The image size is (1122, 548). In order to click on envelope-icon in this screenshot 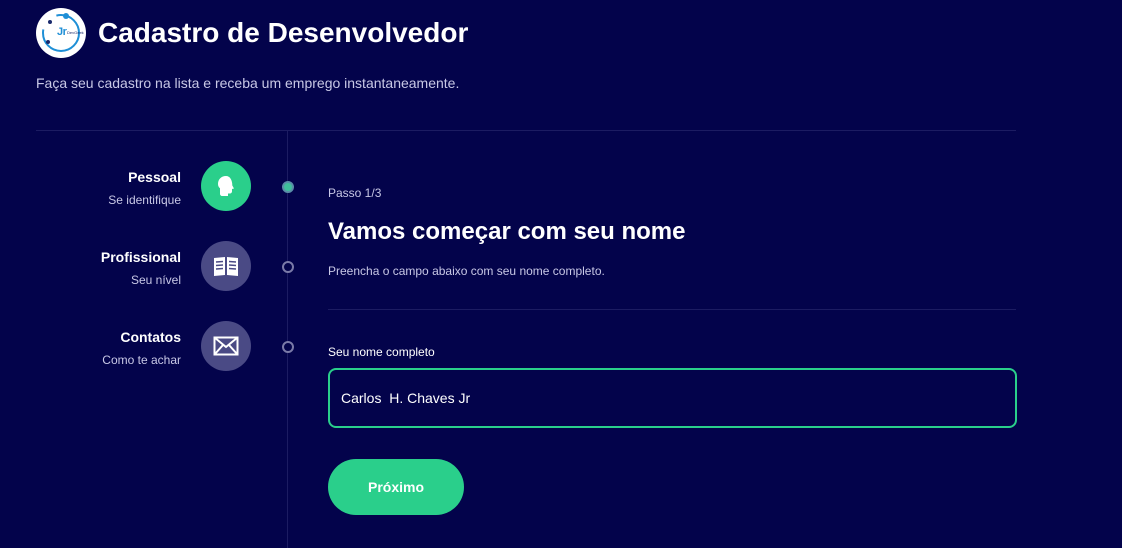, I will do `click(226, 346)`.